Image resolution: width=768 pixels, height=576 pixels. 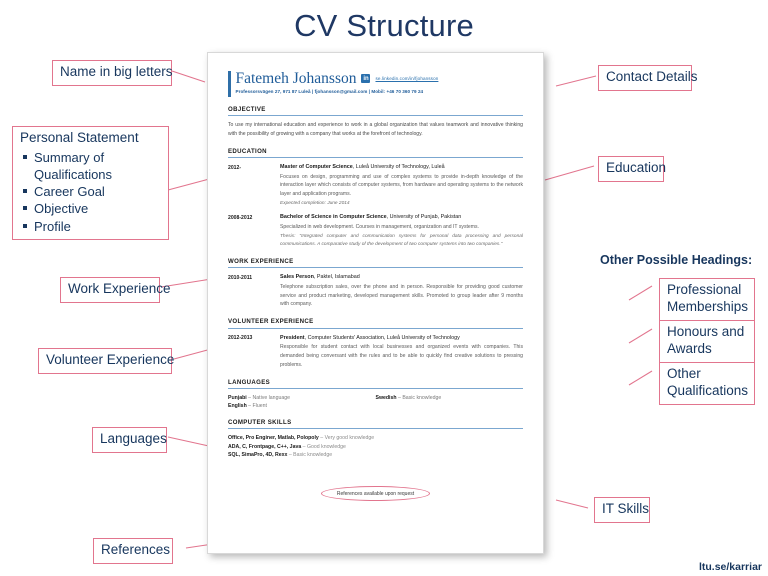 I want to click on callout-label: Name in big letters, so click(x=116, y=71).